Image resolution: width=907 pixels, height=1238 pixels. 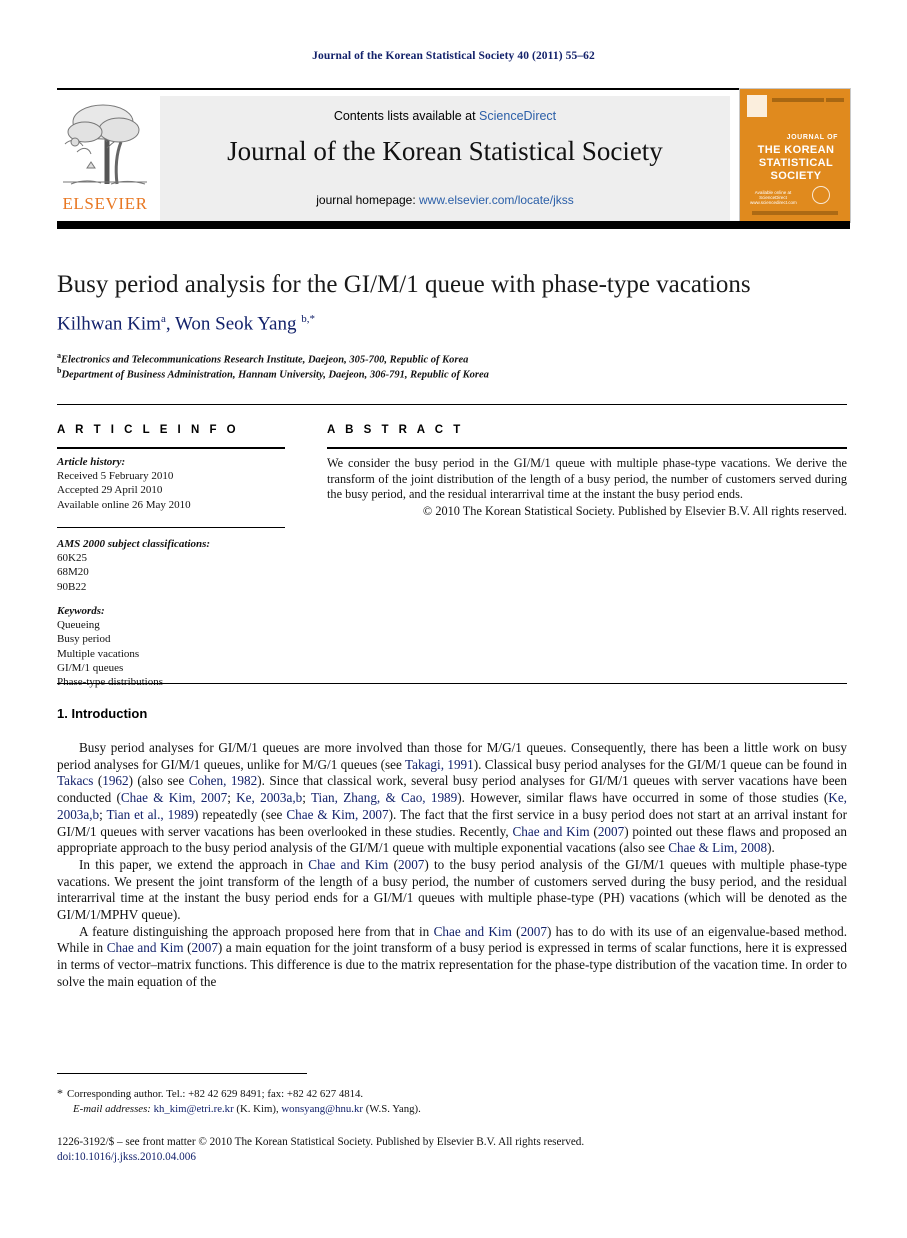 What do you see at coordinates (72, 586) in the screenshot?
I see `ams-code-2: 90B22` at bounding box center [72, 586].